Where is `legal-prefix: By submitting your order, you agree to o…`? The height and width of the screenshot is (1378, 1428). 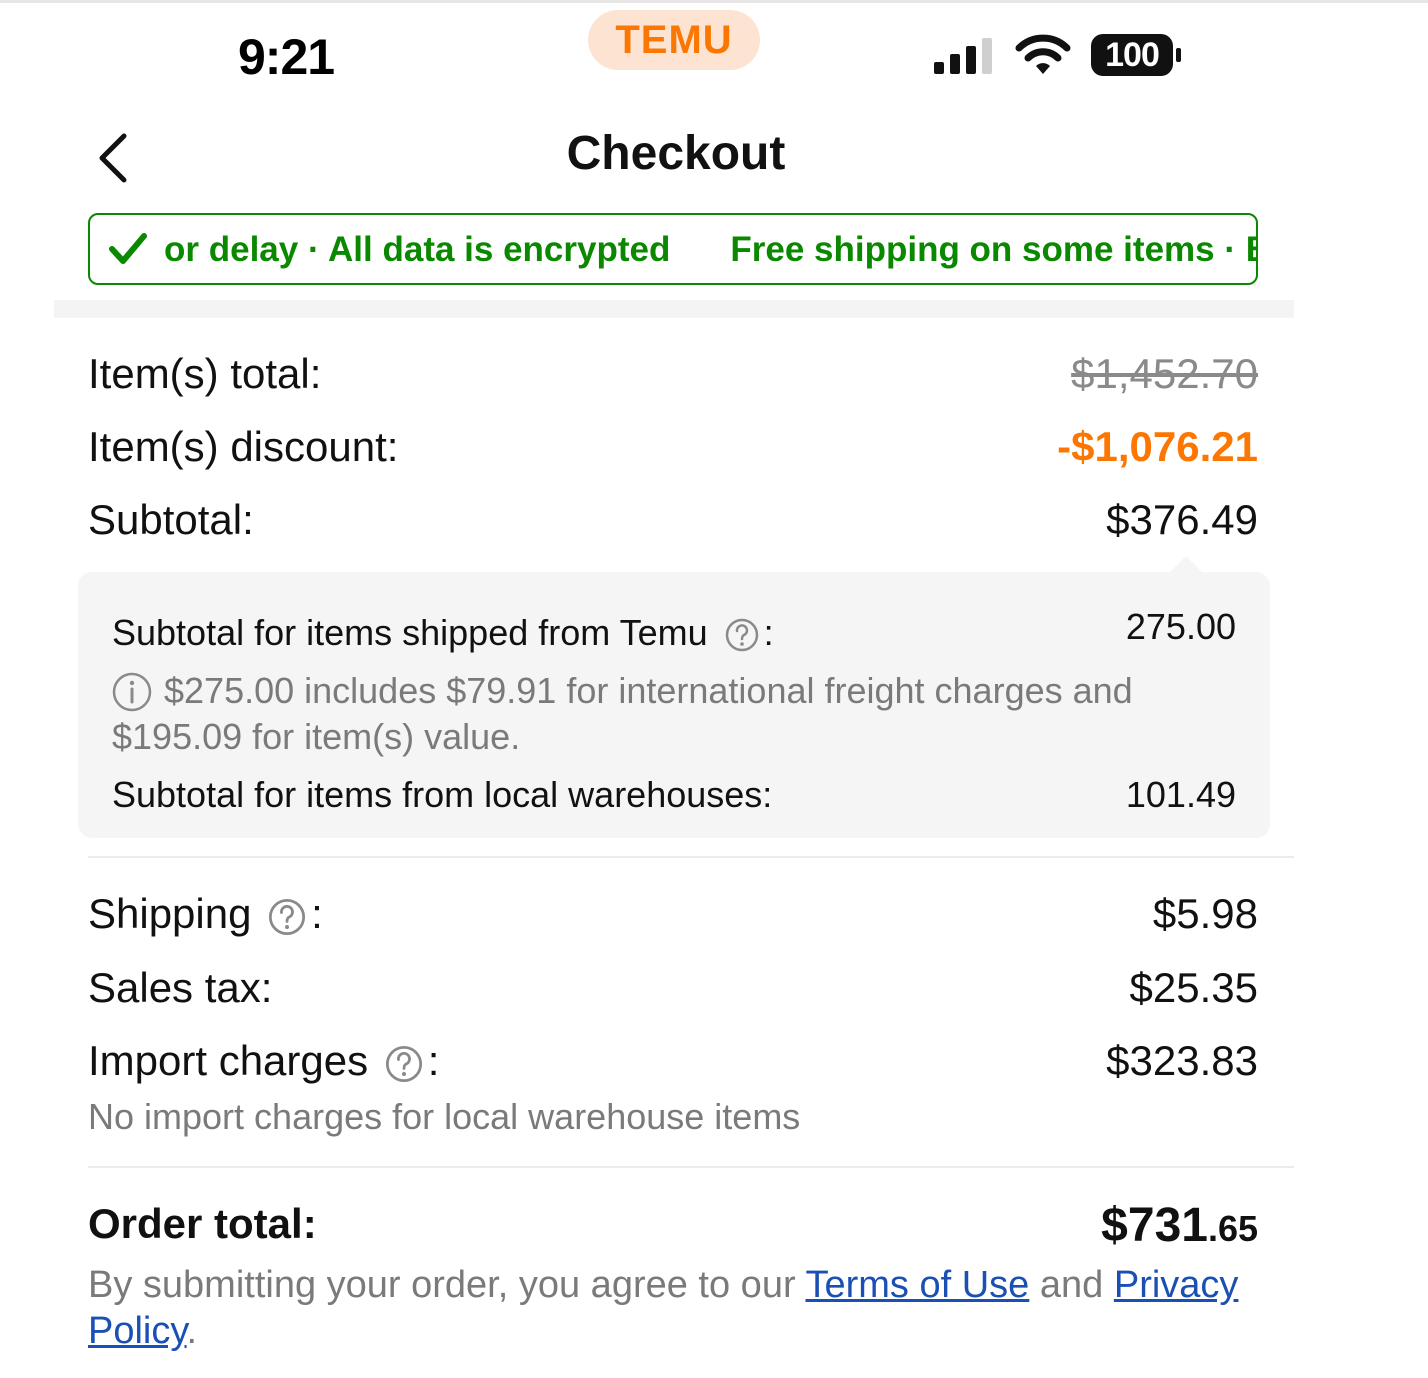 legal-prefix: By submitting your order, you agree to o… is located at coordinates (442, 1285).